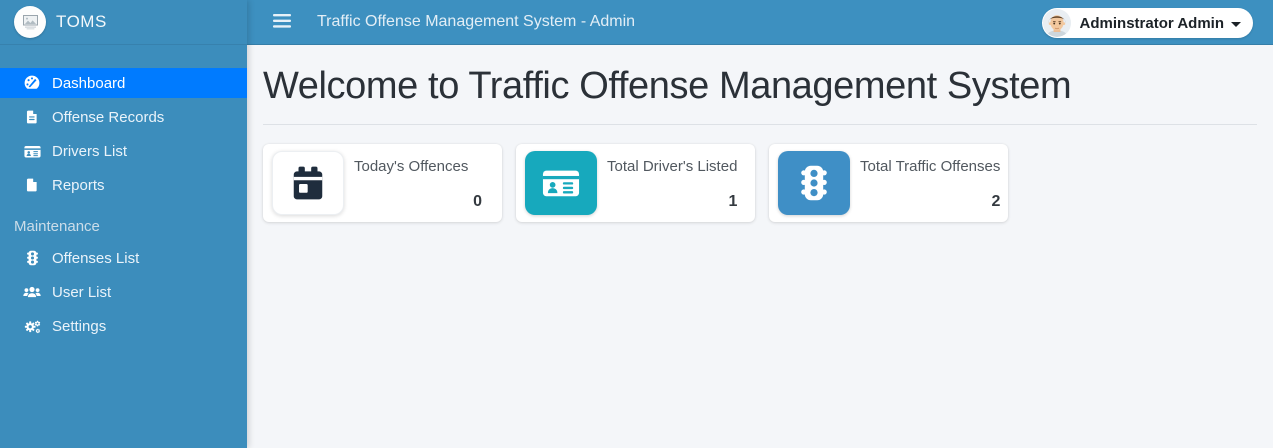 The image size is (1273, 448). I want to click on sidebar-toggle-button, so click(282, 22).